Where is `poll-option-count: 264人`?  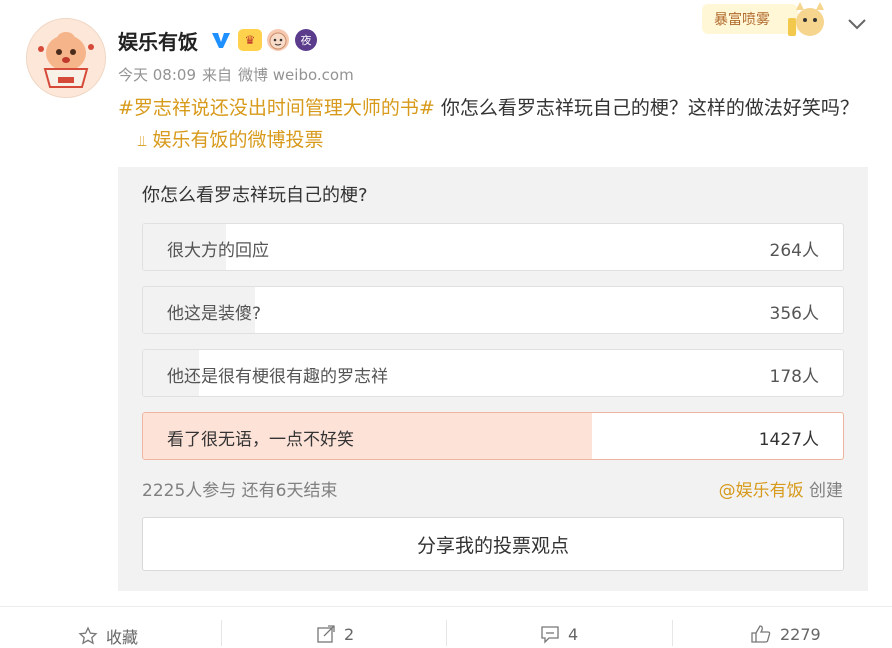
poll-option-count: 264人 is located at coordinates (794, 251).